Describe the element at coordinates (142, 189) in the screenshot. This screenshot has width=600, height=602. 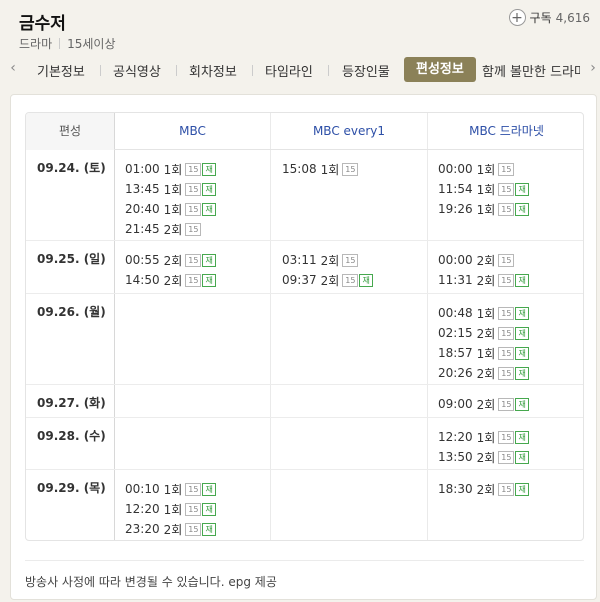
I see `broadcast-time: 13:45` at that location.